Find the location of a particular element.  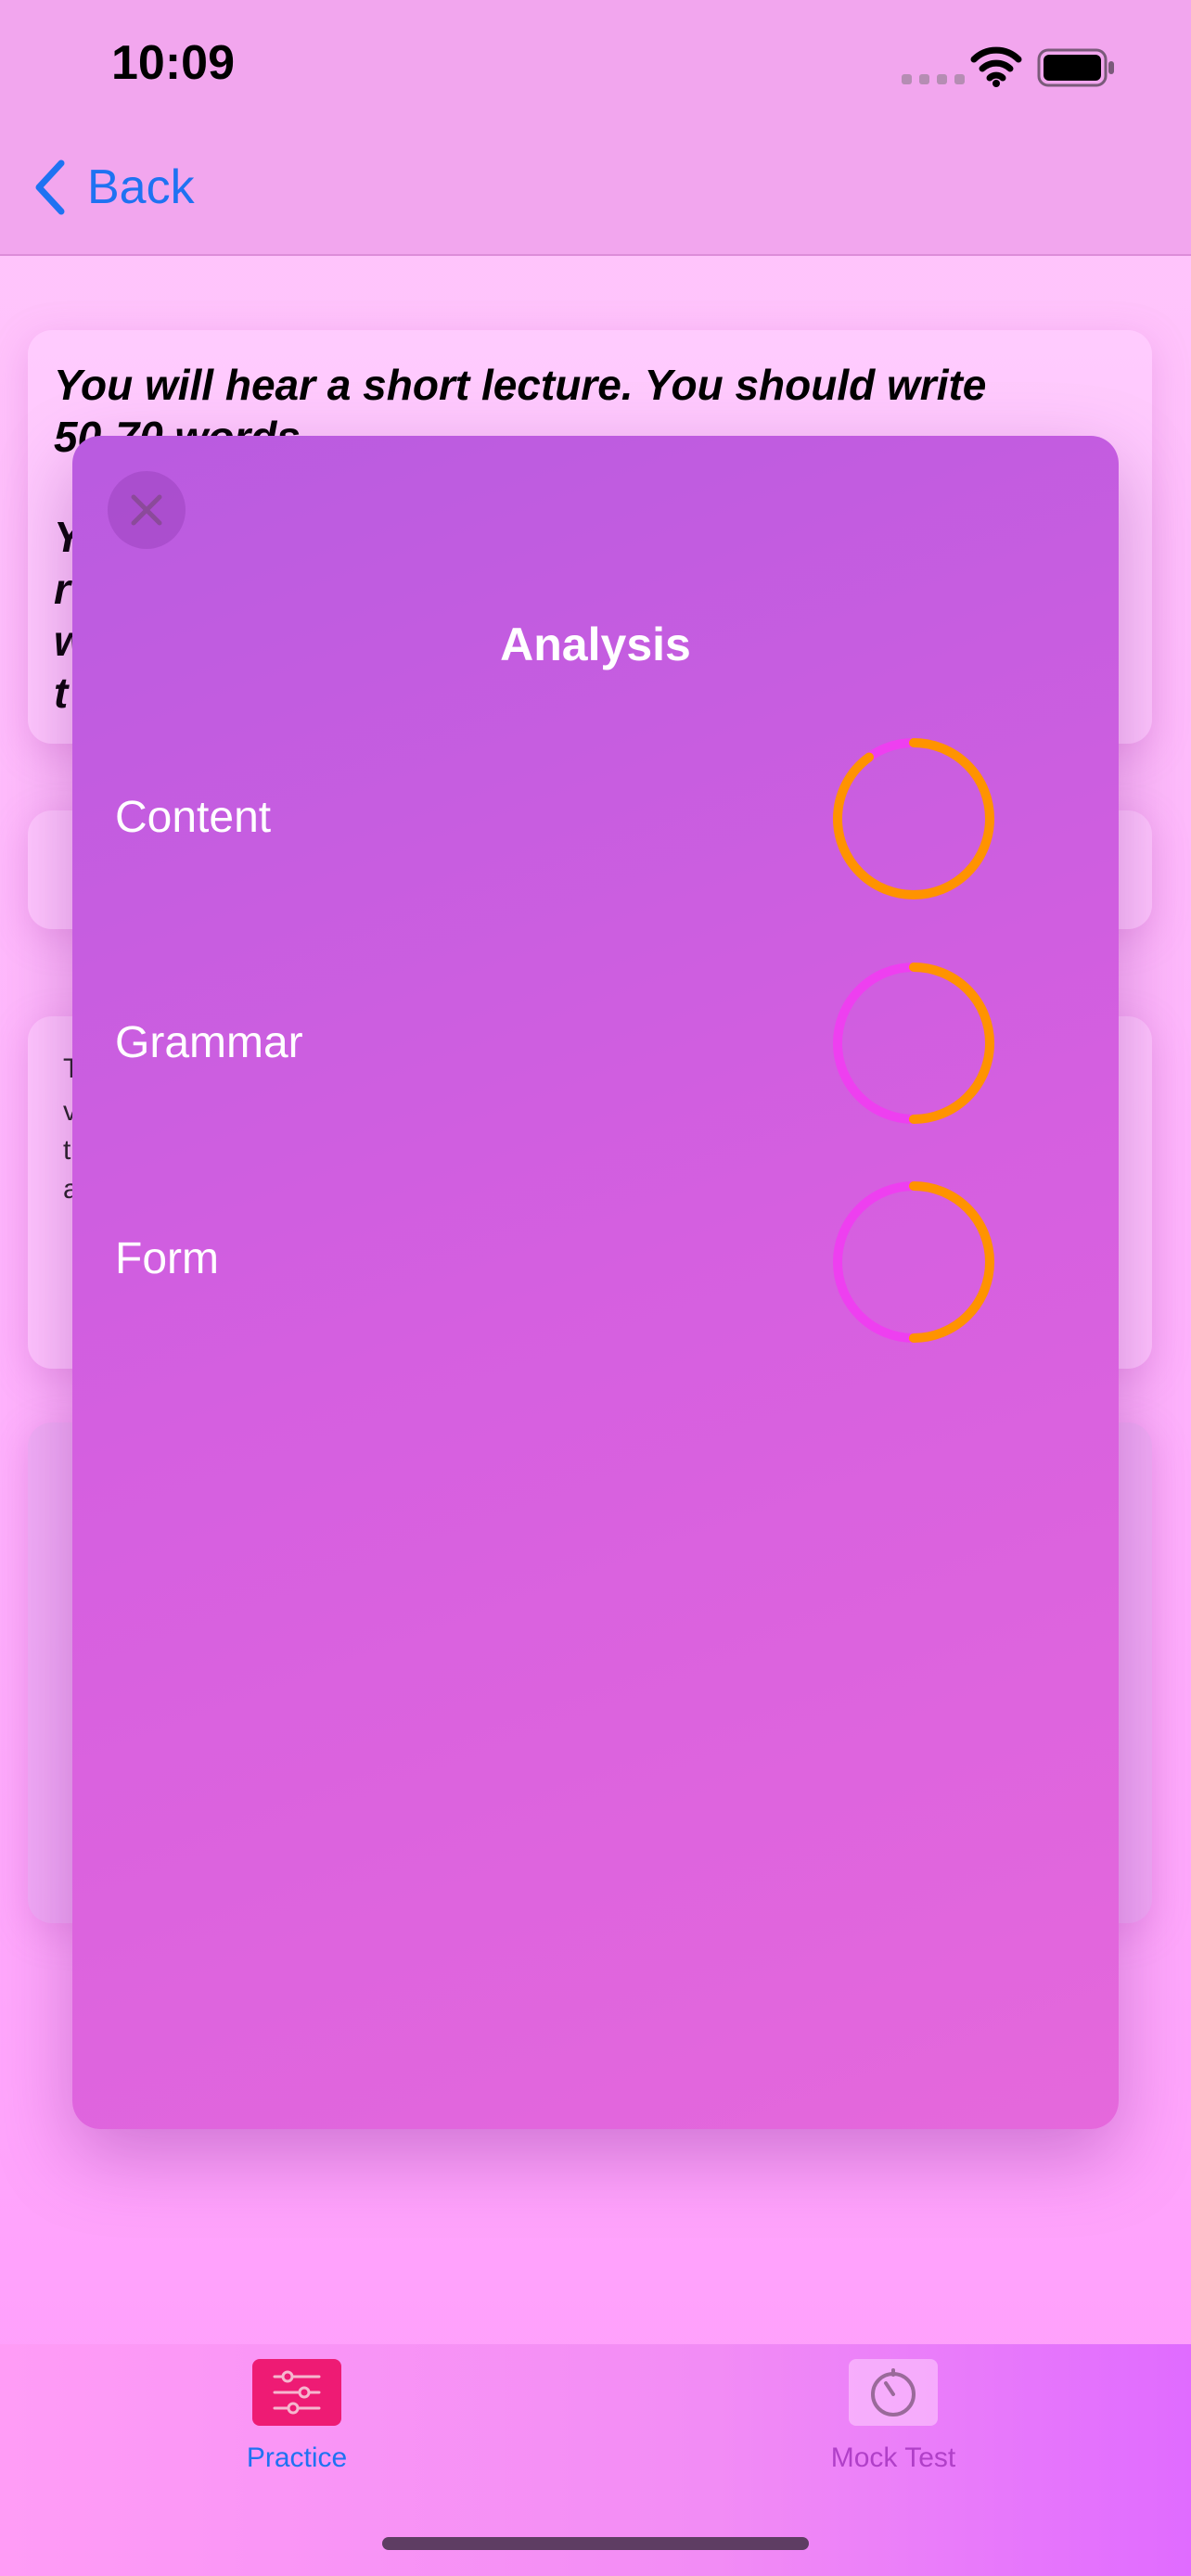

close-button is located at coordinates (147, 510).